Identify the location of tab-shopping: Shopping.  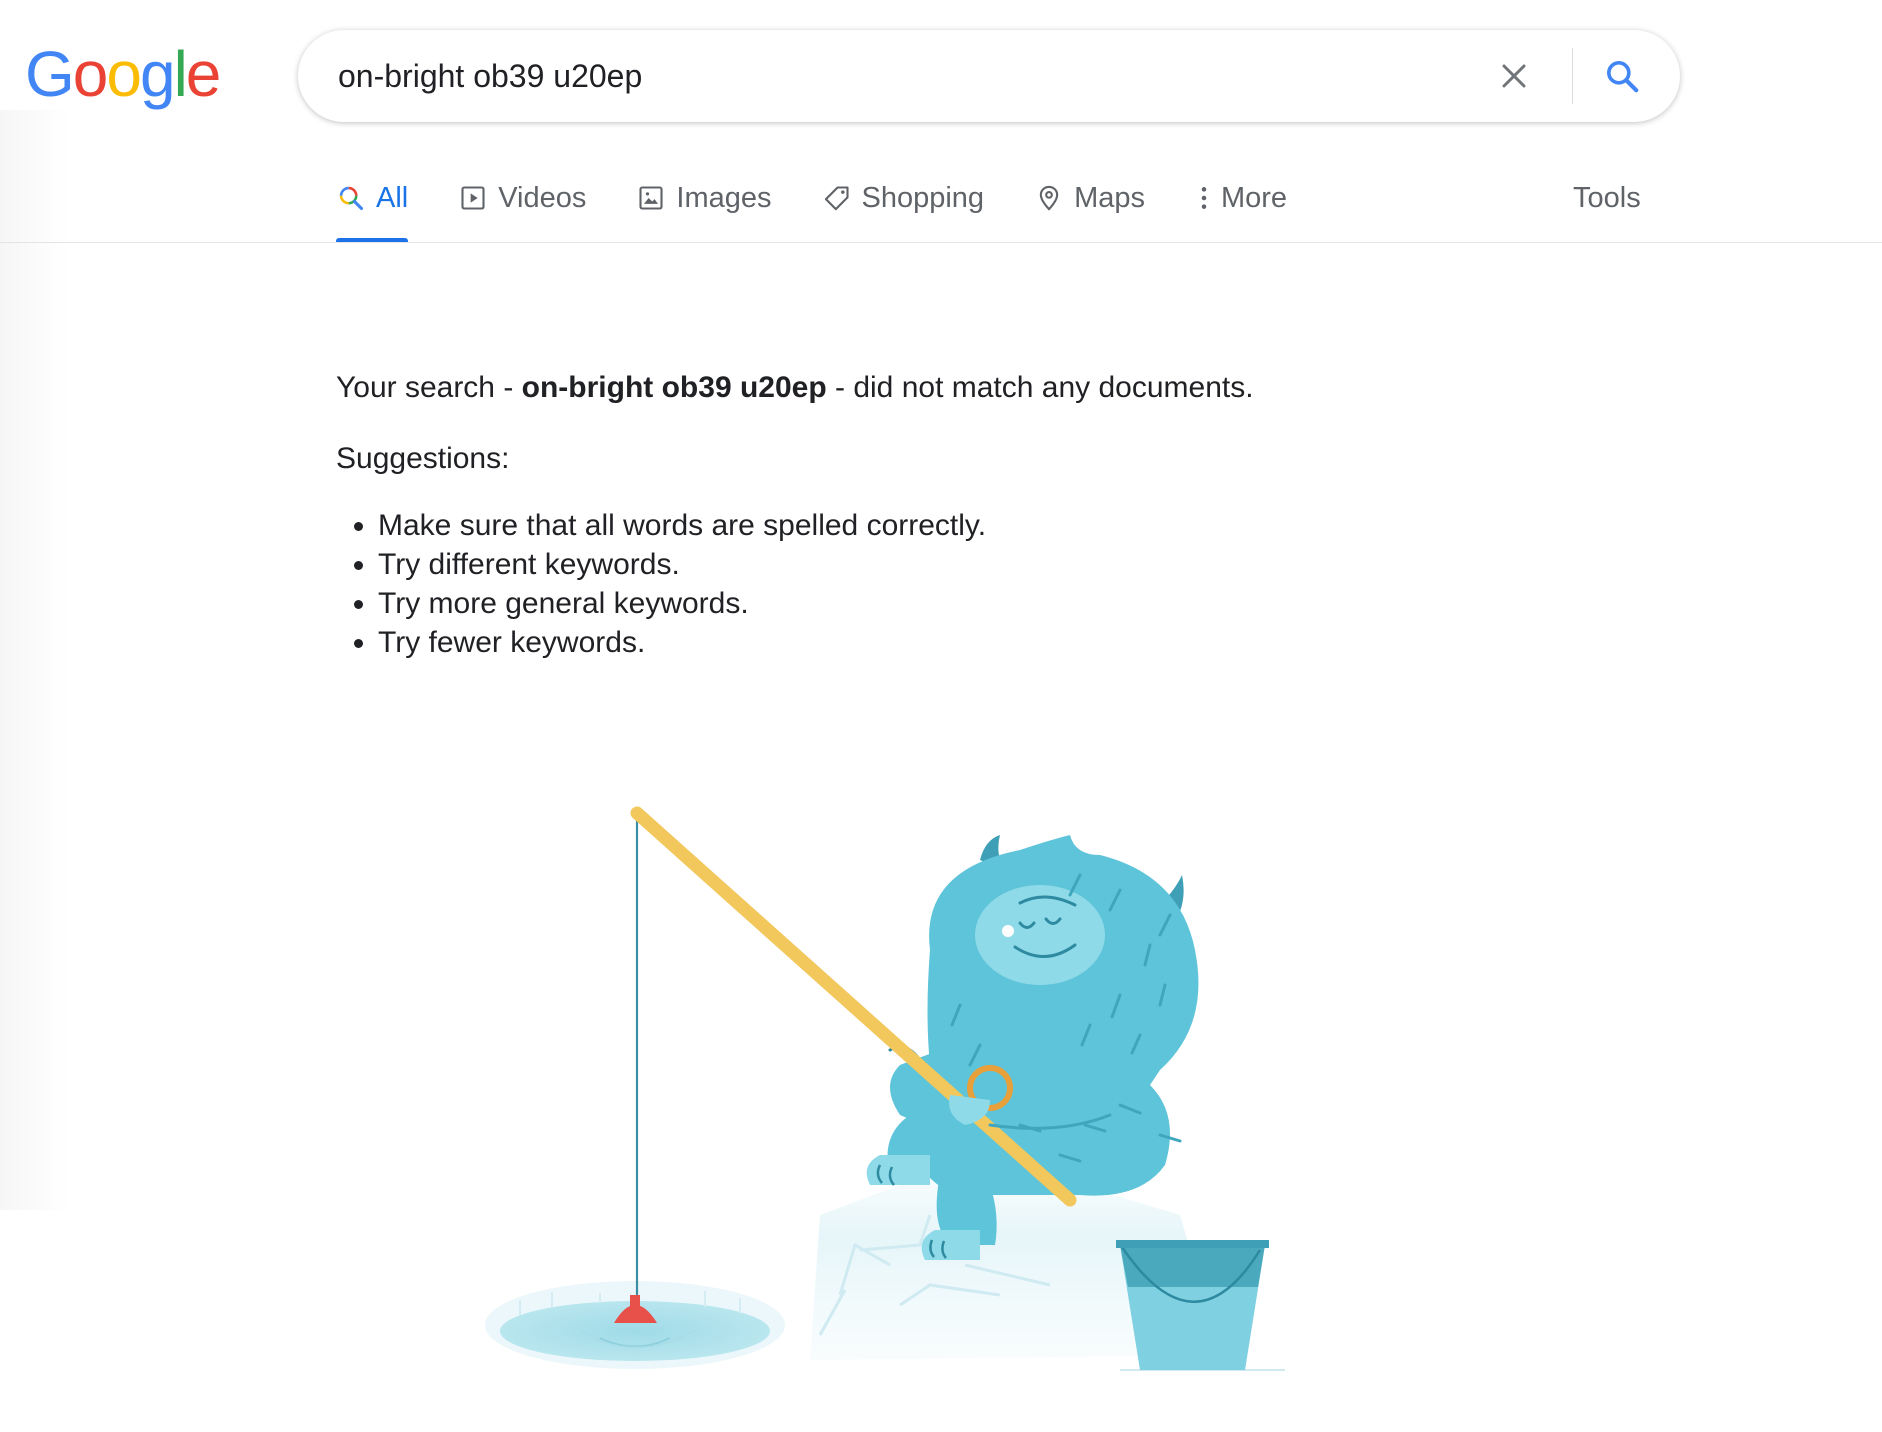
(903, 198).